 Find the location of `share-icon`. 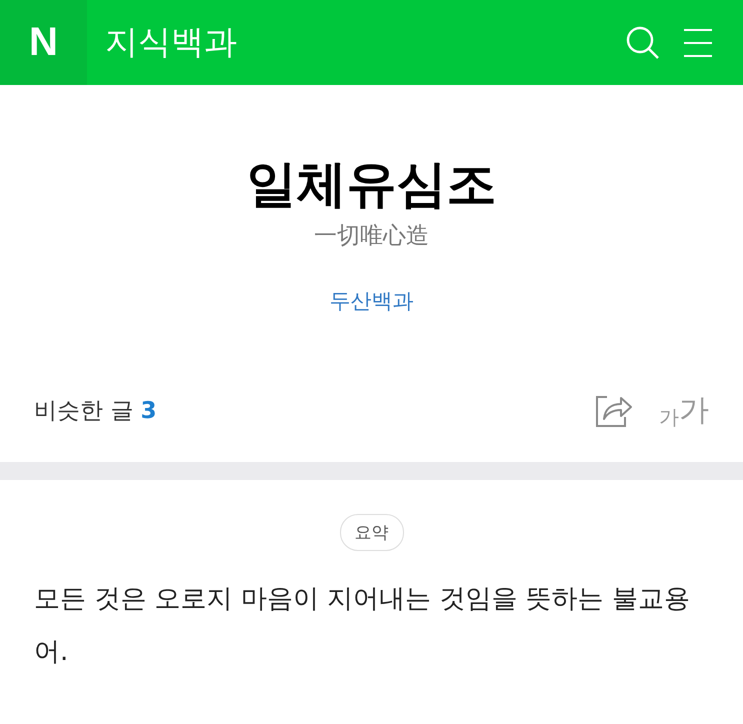

share-icon is located at coordinates (614, 410).